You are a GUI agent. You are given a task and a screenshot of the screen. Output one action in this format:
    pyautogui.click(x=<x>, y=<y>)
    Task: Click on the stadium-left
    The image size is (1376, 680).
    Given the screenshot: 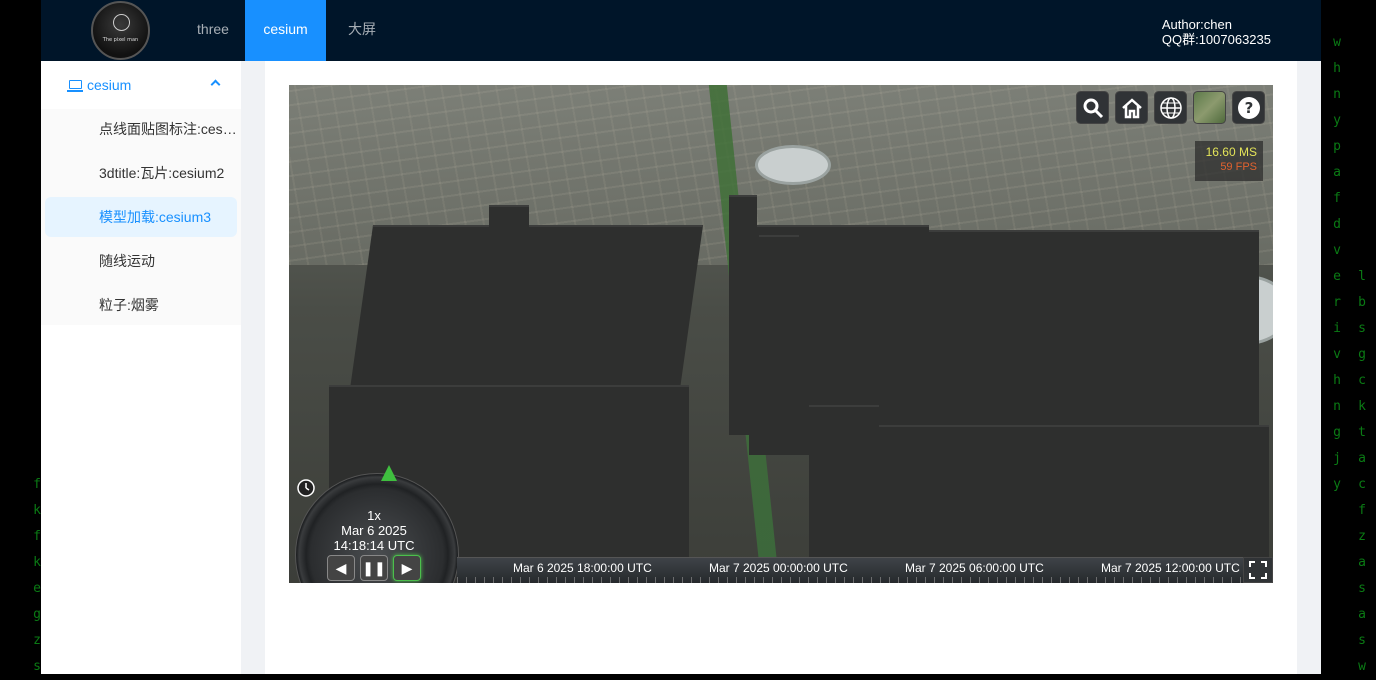 What is the action you would take?
    pyautogui.click(x=793, y=165)
    